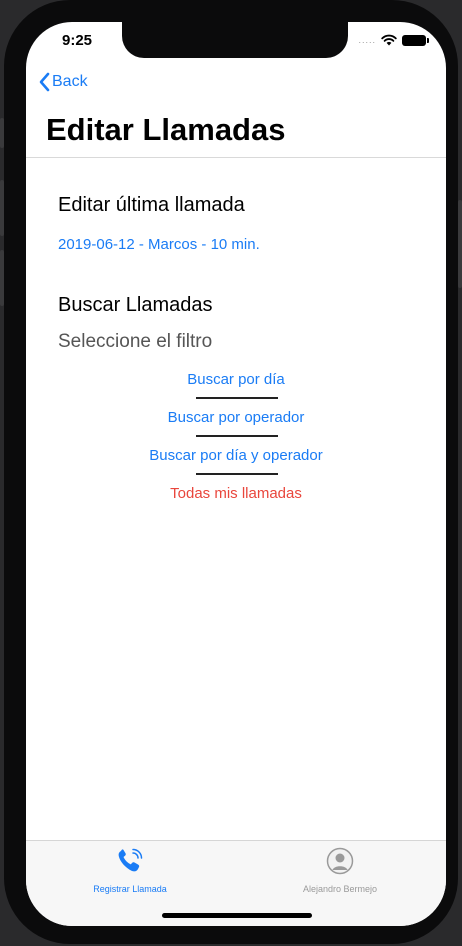 The width and height of the screenshot is (462, 946). I want to click on tab-label: Registrar Llamada, so click(130, 889).